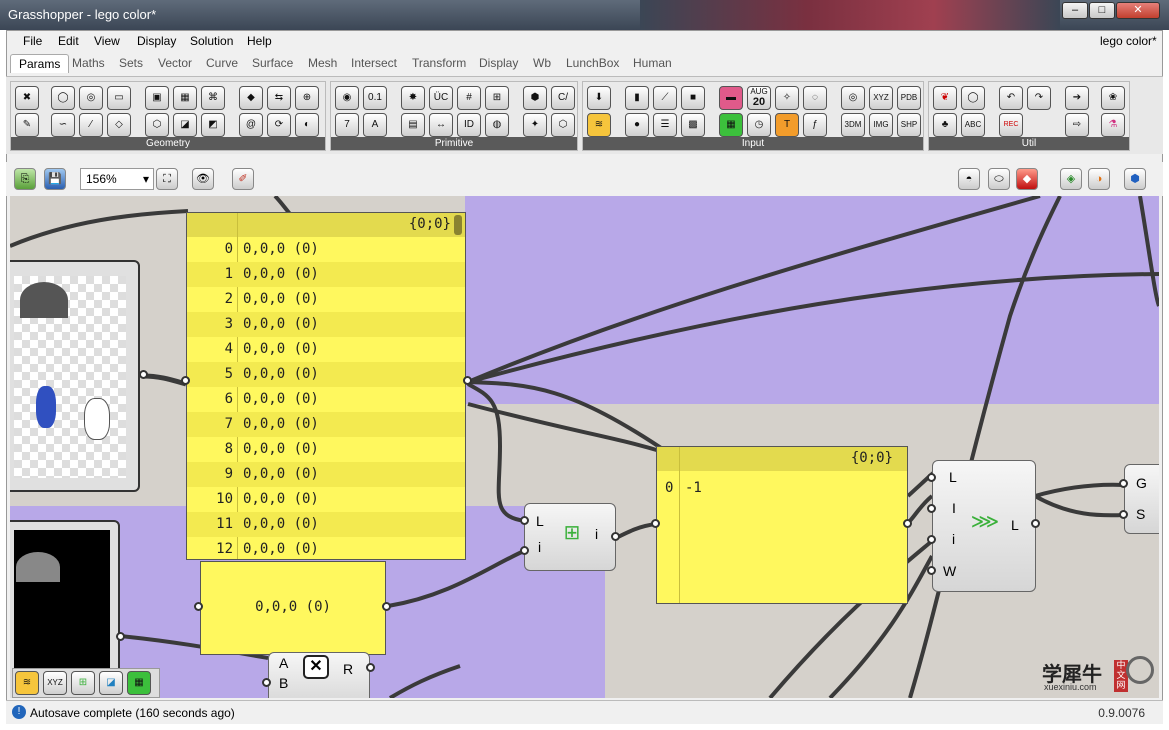 This screenshot has height=730, width=1169. Describe the element at coordinates (693, 98) in the screenshot. I see `panel-icon: ■` at that location.